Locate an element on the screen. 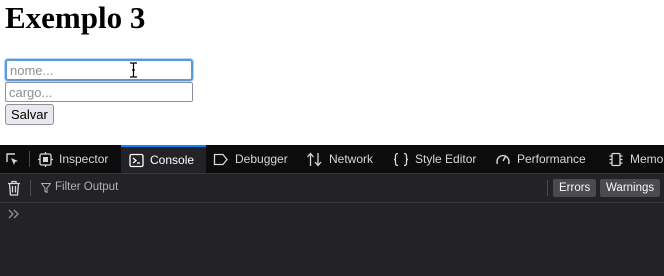 The image size is (664, 276). tab-network-label: Network is located at coordinates (351, 159).